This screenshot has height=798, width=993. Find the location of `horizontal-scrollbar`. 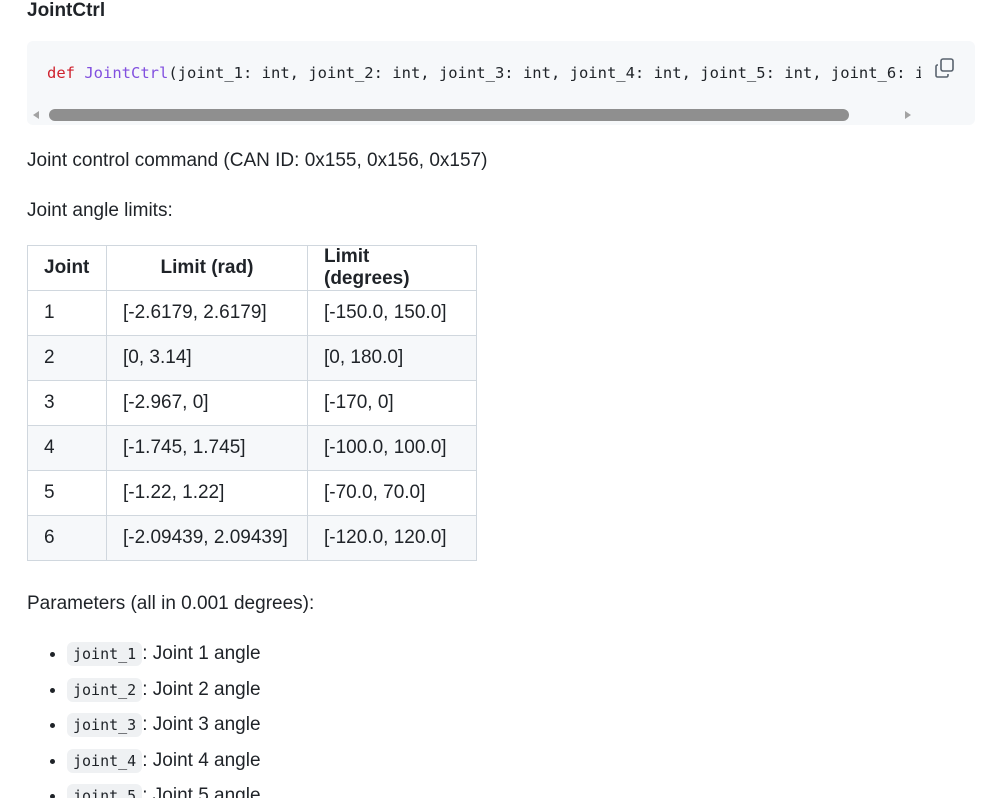

horizontal-scrollbar is located at coordinates (474, 115).